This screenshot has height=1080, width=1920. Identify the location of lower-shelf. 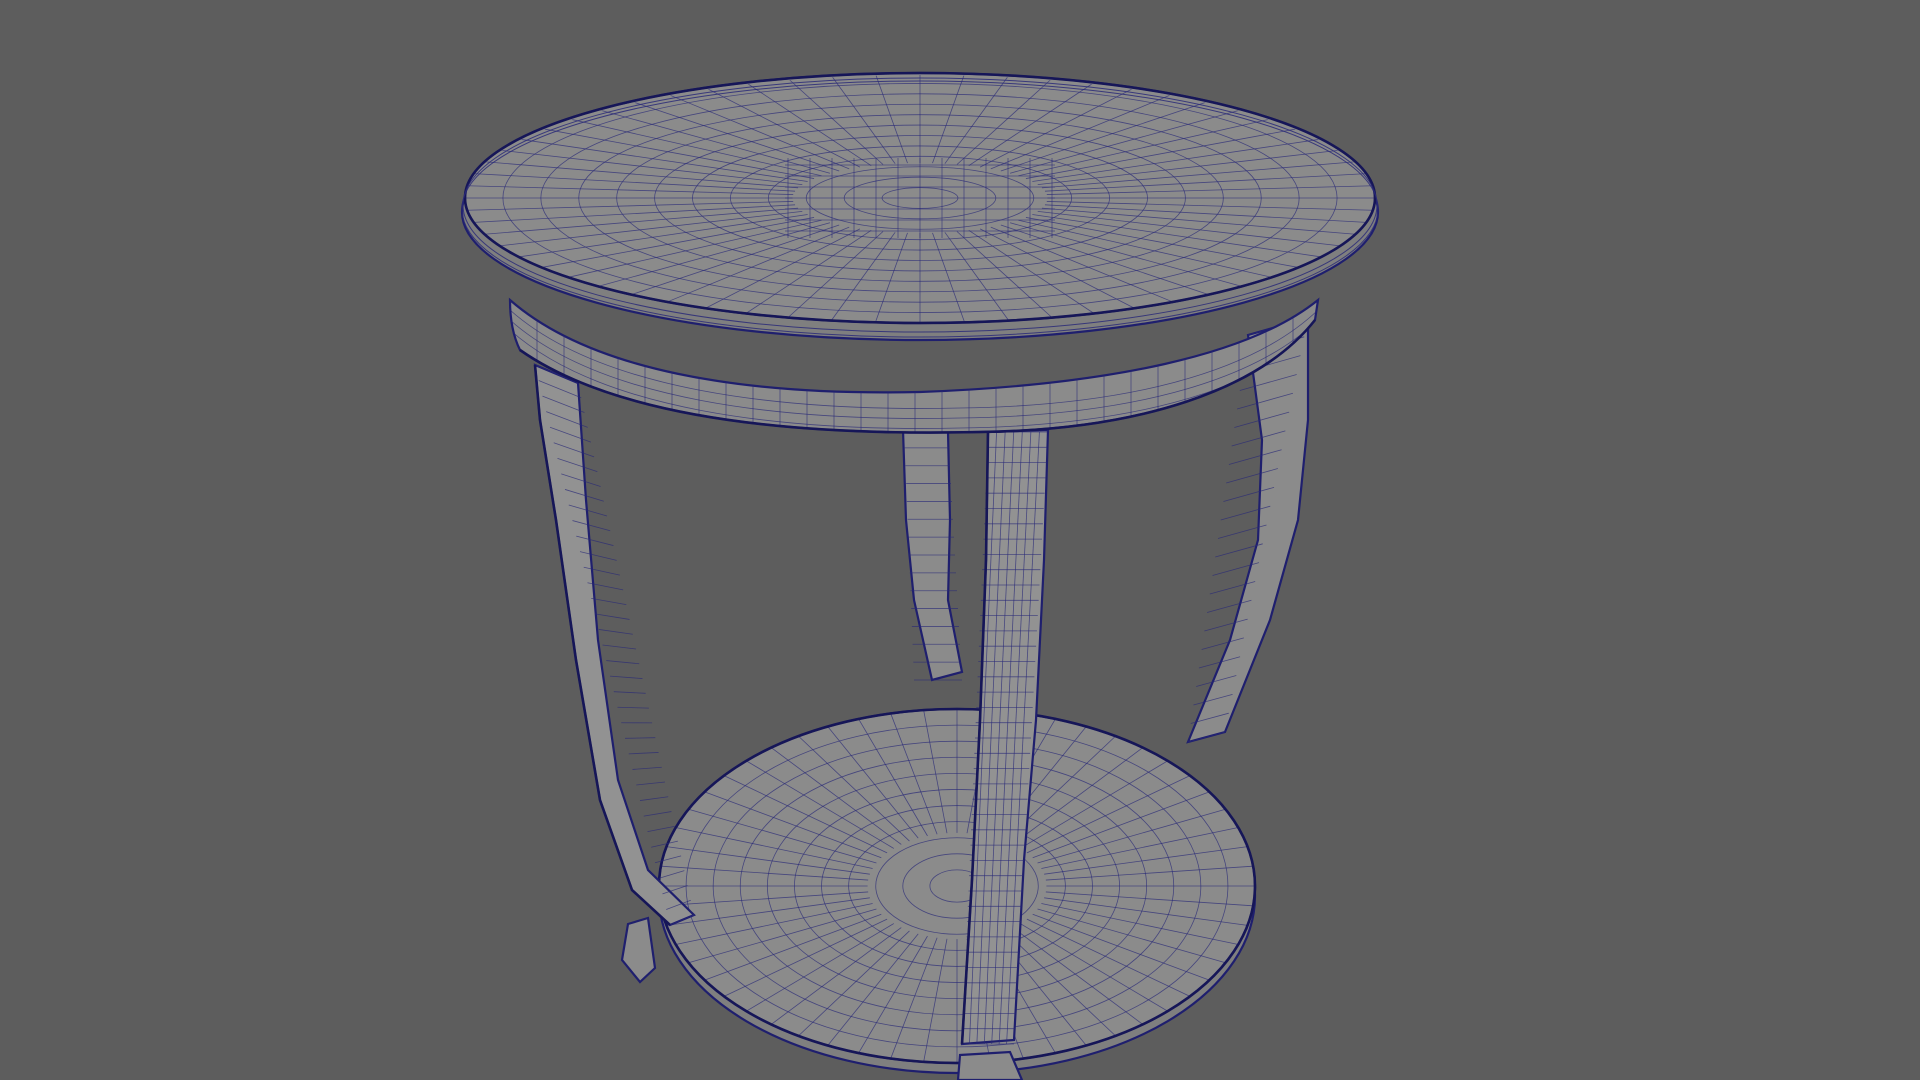
(957, 891).